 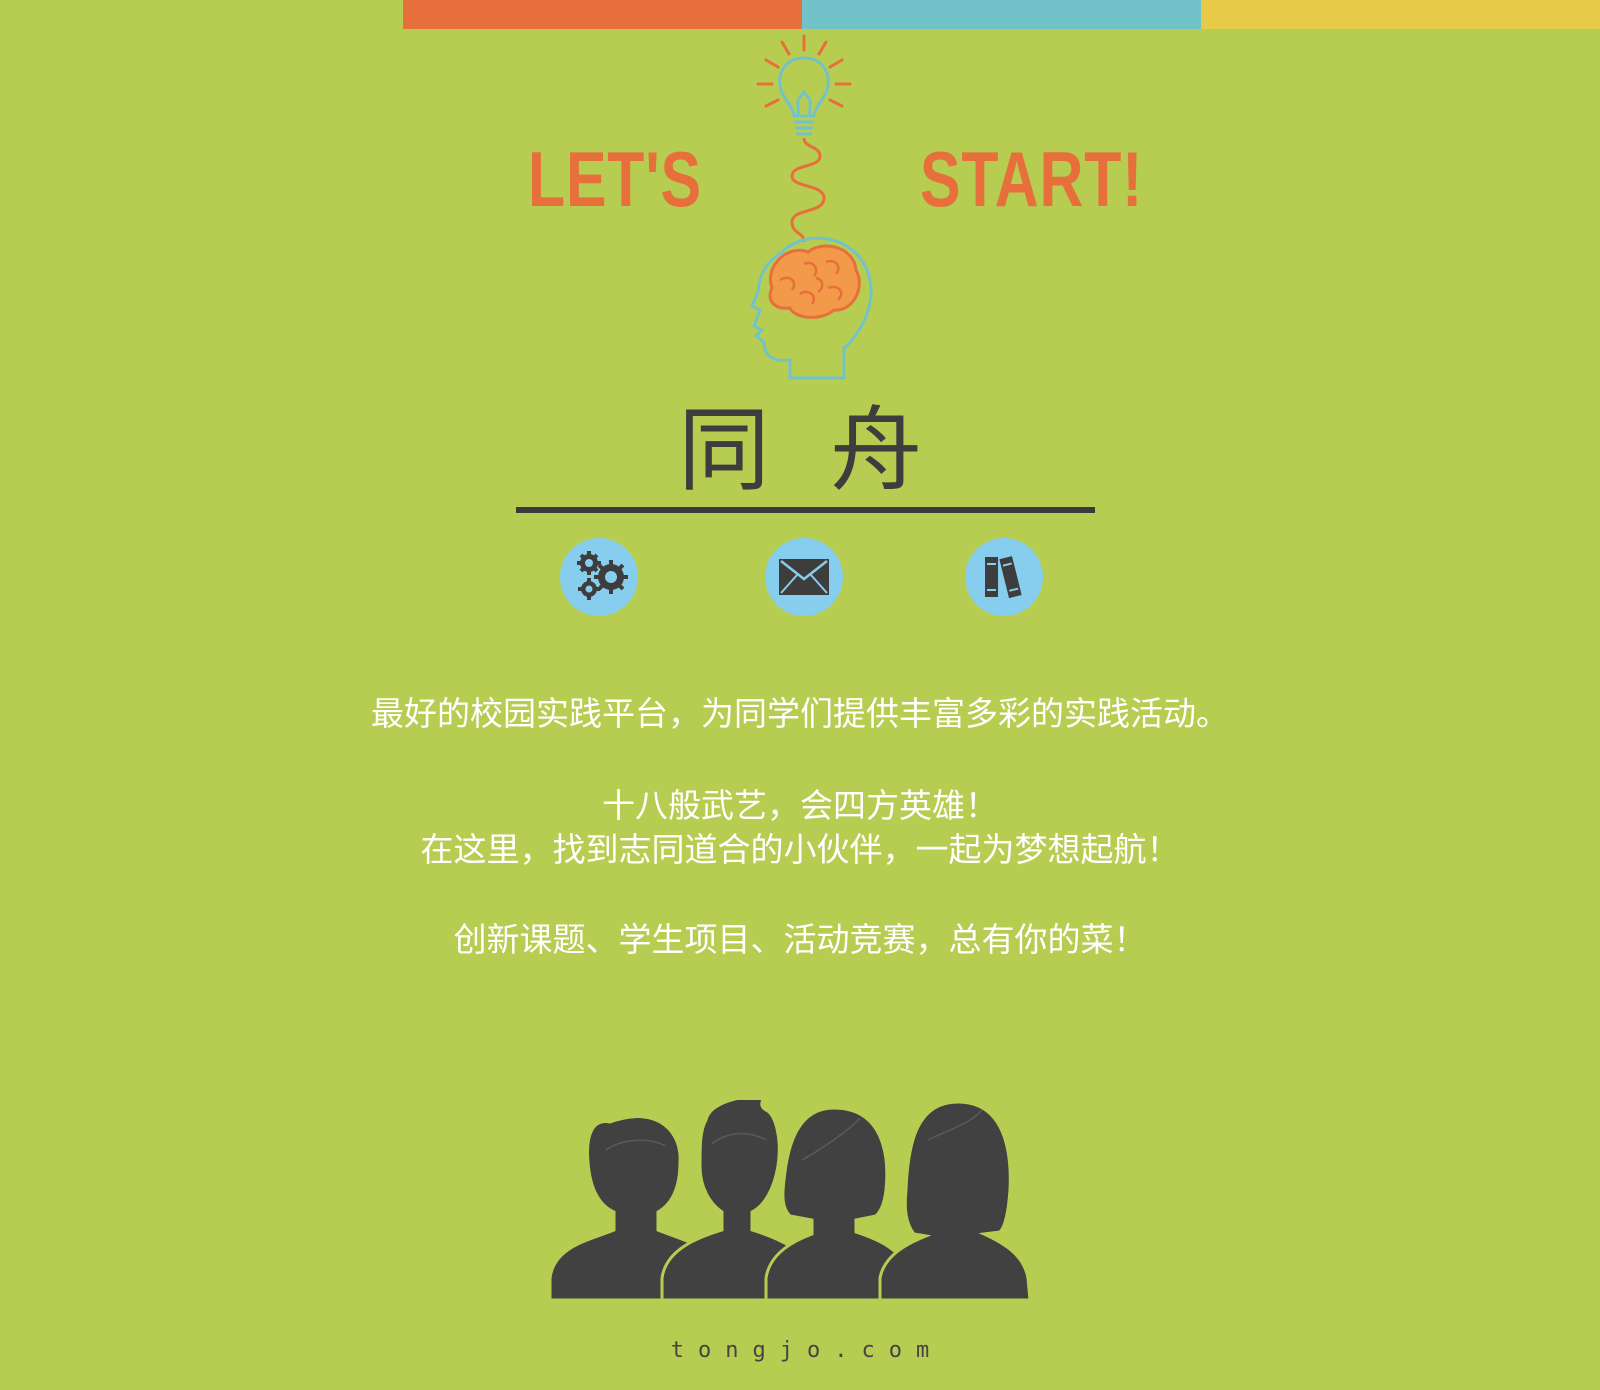 I want to click on lightbulb-rays-icon, so click(x=804, y=71).